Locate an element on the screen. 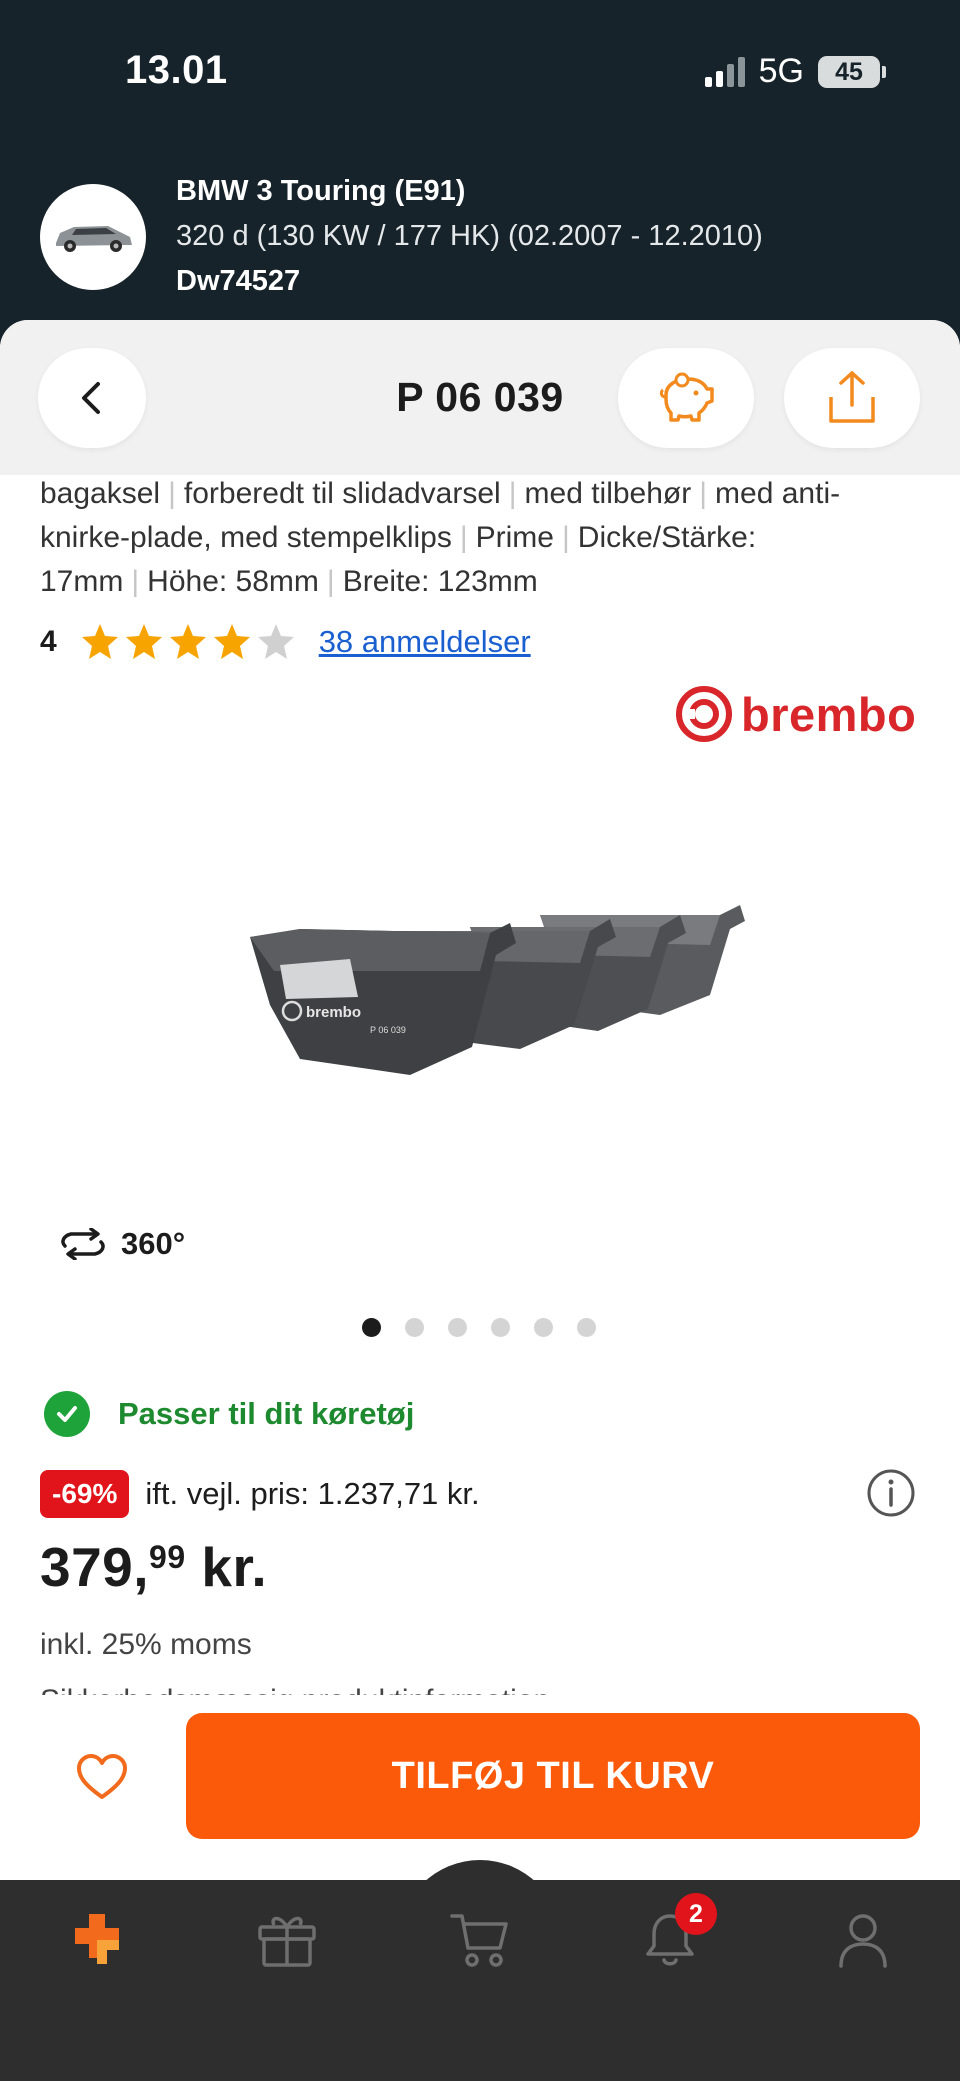  carousel-dots is located at coordinates (479, 1327).